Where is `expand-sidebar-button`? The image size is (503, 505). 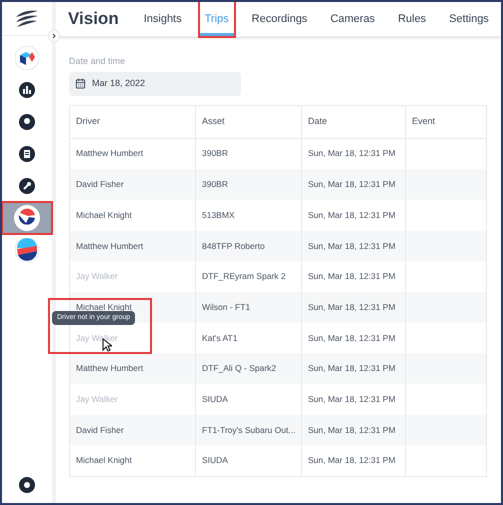 expand-sidebar-button is located at coordinates (54, 36).